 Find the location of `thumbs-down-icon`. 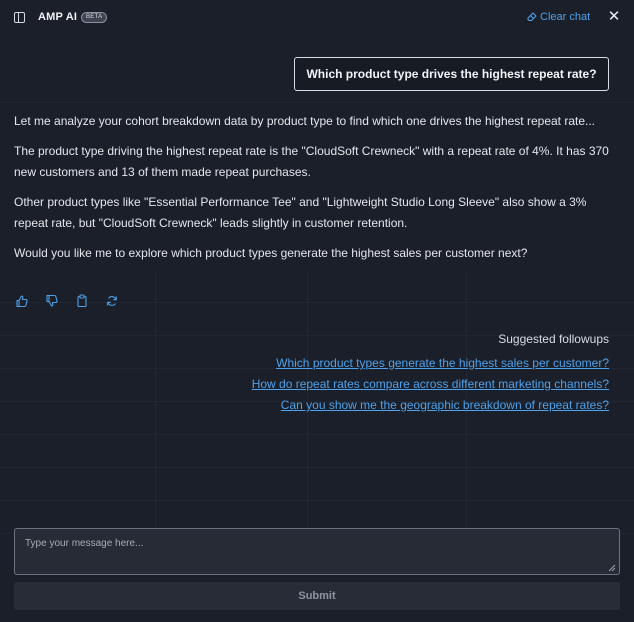

thumbs-down-icon is located at coordinates (52, 301).